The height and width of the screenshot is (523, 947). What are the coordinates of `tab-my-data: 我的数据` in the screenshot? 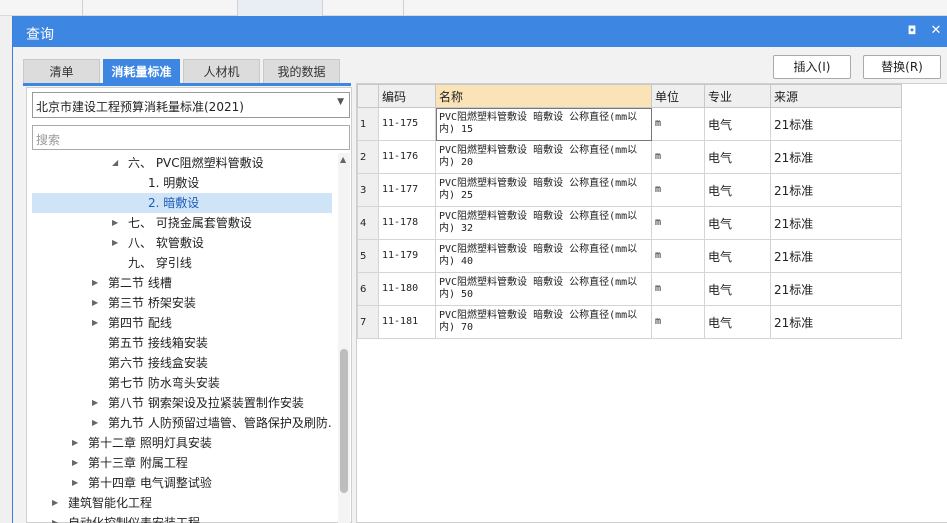 It's located at (301, 71).